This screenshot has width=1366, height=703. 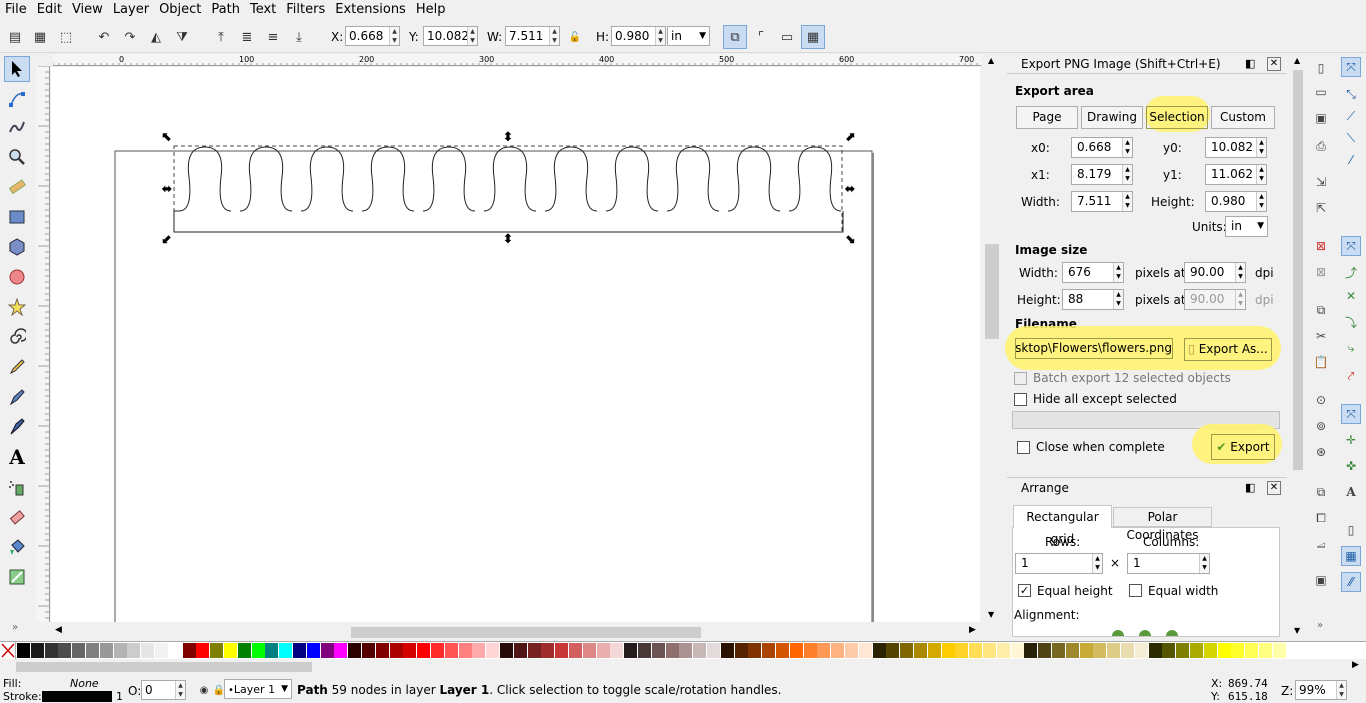 What do you see at coordinates (1177, 117) in the screenshot?
I see `area-selection-button: Selection` at bounding box center [1177, 117].